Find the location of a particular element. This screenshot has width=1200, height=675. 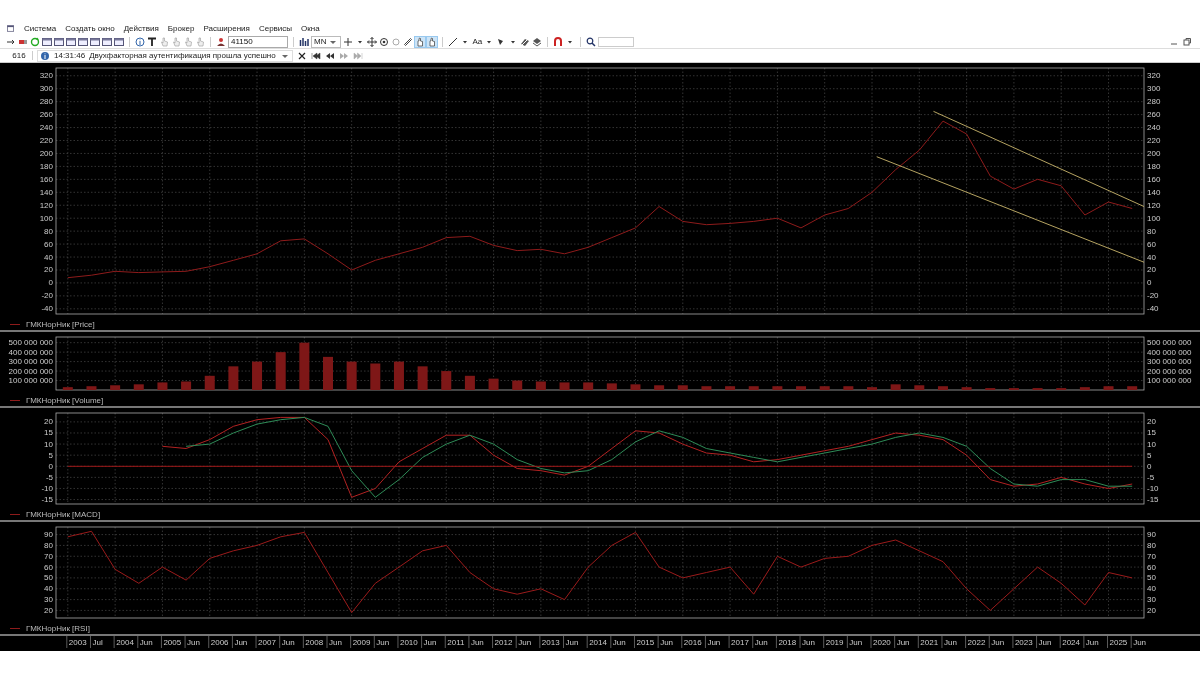

axis-tick-label: 500 000 000 is located at coordinates (30, 343).